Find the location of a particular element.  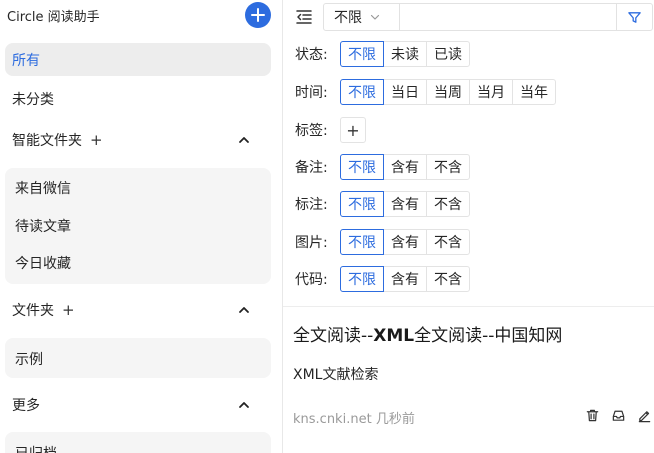

filter-icon is located at coordinates (634, 17).